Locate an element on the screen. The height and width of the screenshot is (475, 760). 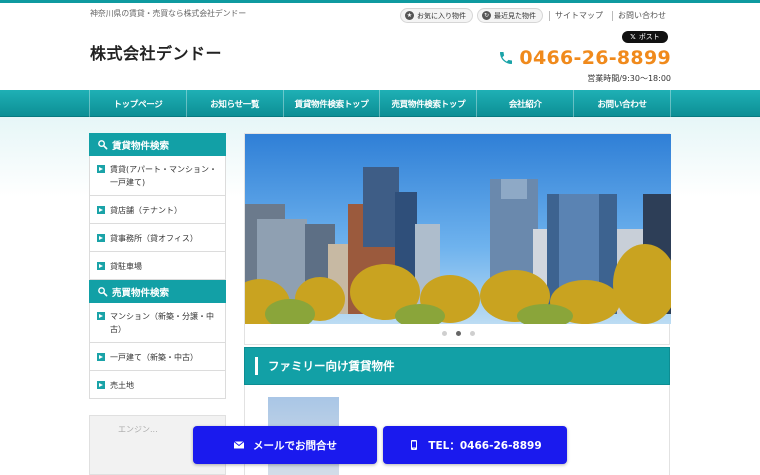
nav-item-top: トップページ is located at coordinates (138, 103).